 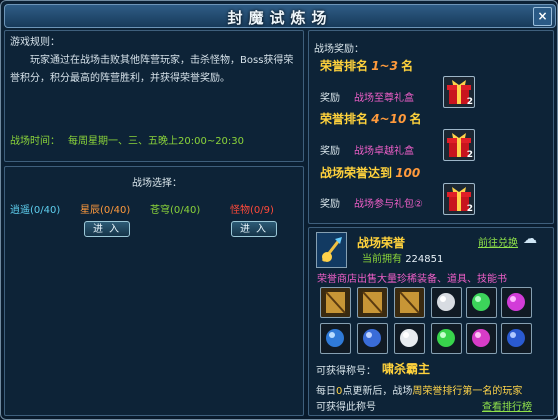 I want to click on faction-name: 怪物, so click(x=240, y=210).